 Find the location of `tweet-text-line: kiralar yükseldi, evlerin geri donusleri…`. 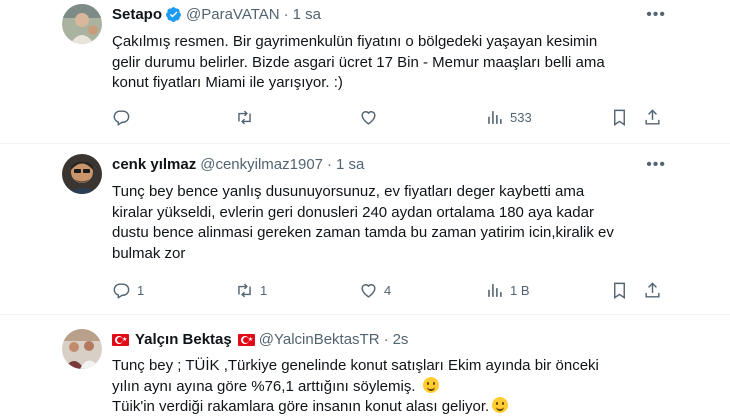

tweet-text-line: kiralar yükseldi, evlerin geri donusleri… is located at coordinates (353, 212).